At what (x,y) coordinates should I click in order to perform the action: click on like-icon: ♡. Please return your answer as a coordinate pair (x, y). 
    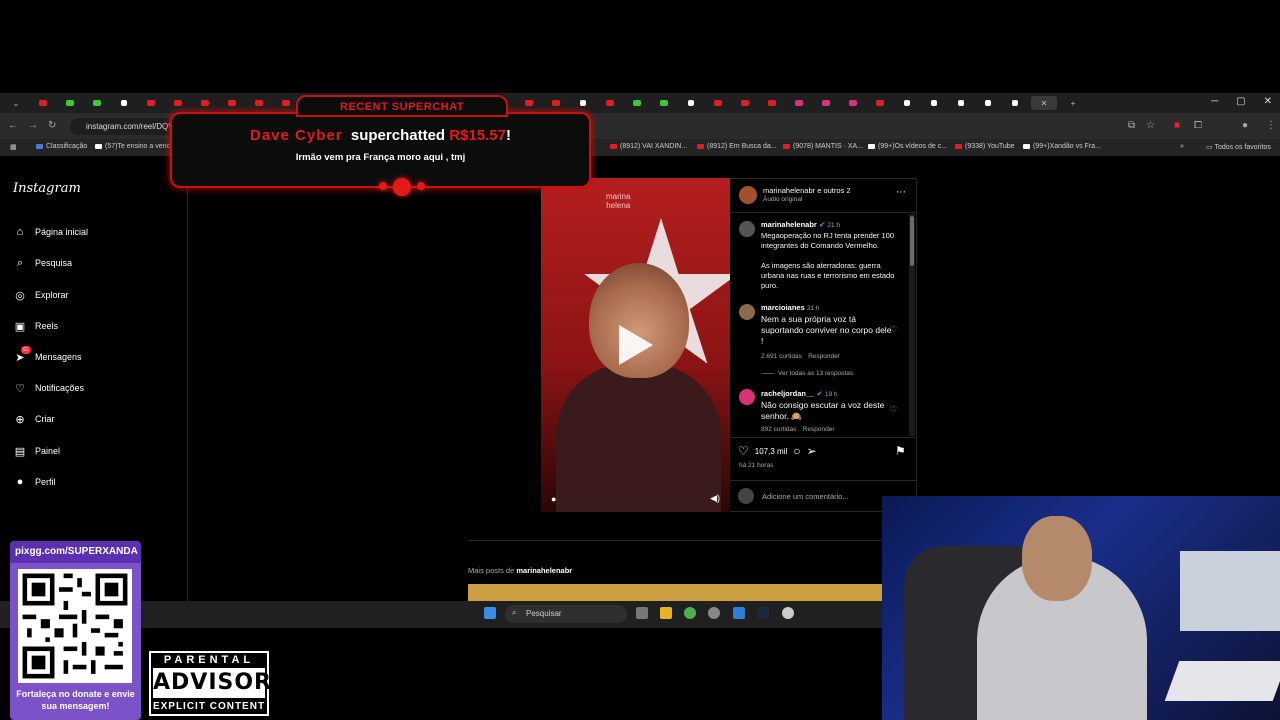
    Looking at the image, I should click on (743, 451).